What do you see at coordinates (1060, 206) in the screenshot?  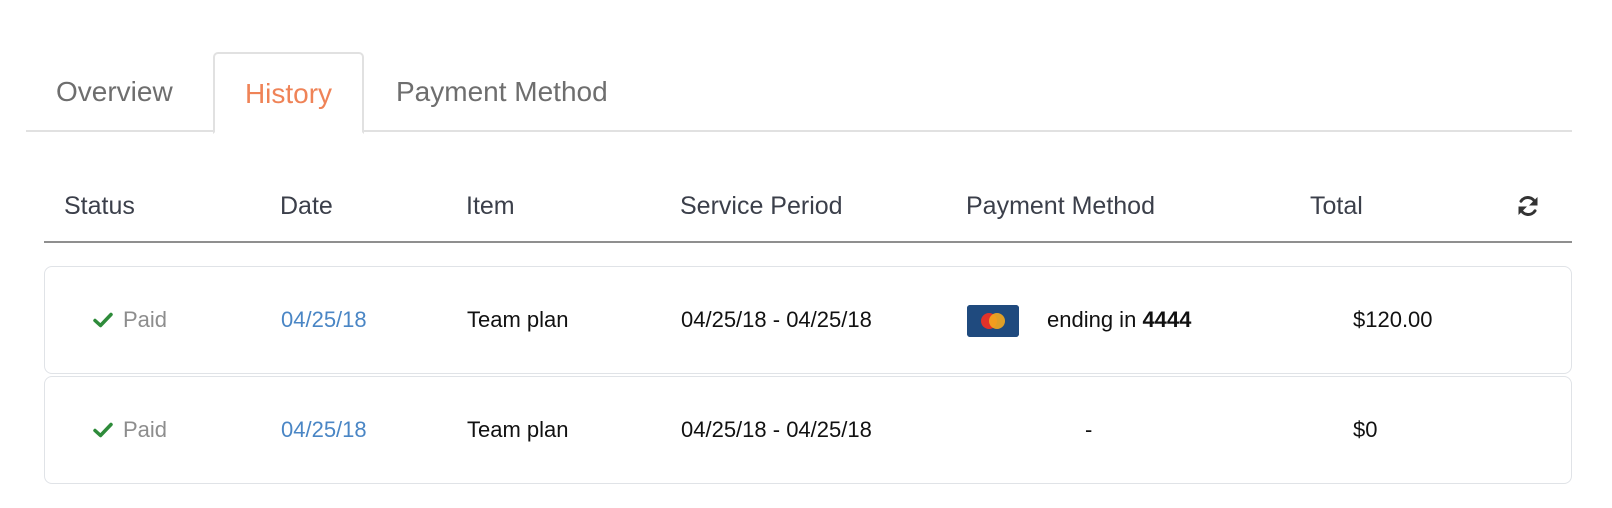 I see `column-header-payment-method: Payment Method` at bounding box center [1060, 206].